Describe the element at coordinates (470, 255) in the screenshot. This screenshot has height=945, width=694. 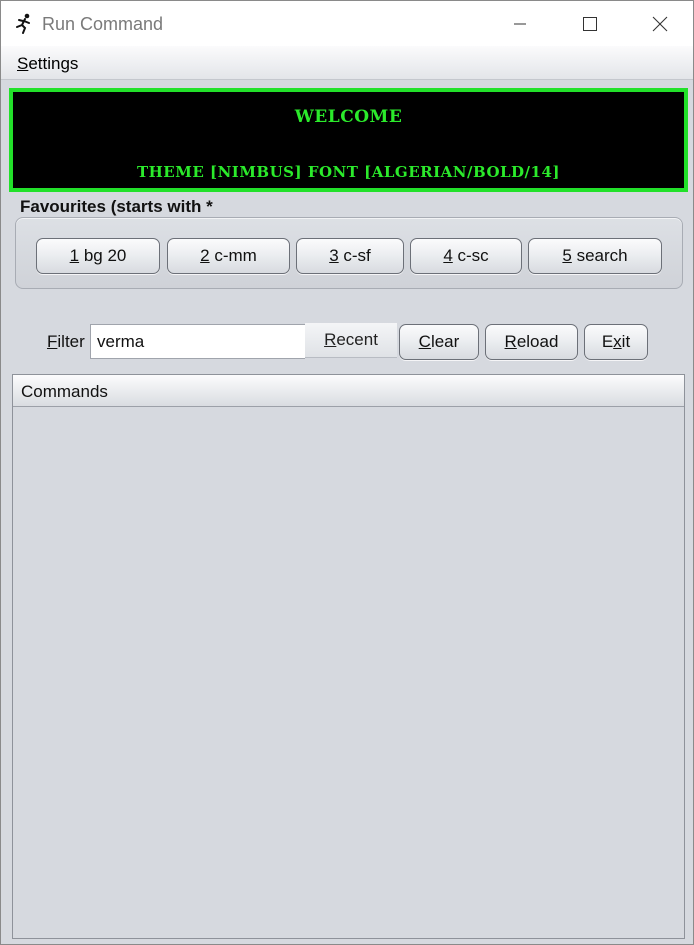
I see `favourite-4-label: c-sc` at that location.